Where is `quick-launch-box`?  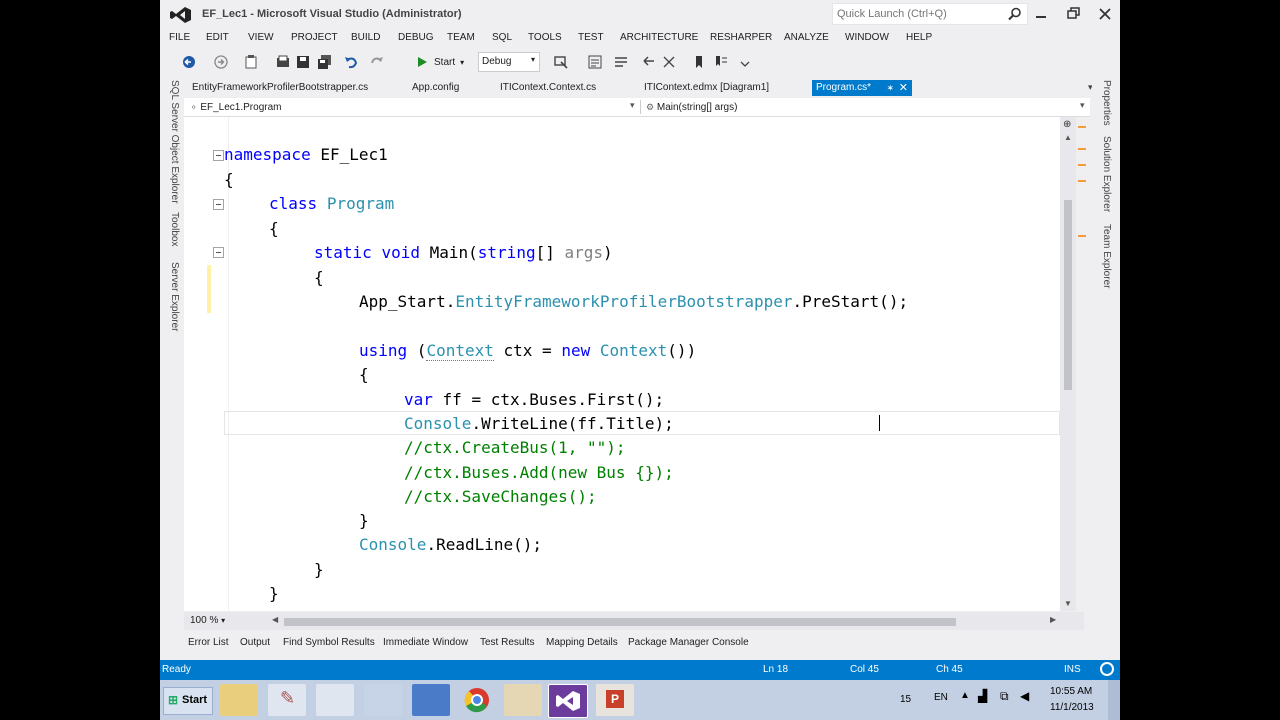
quick-launch-box is located at coordinates (930, 14).